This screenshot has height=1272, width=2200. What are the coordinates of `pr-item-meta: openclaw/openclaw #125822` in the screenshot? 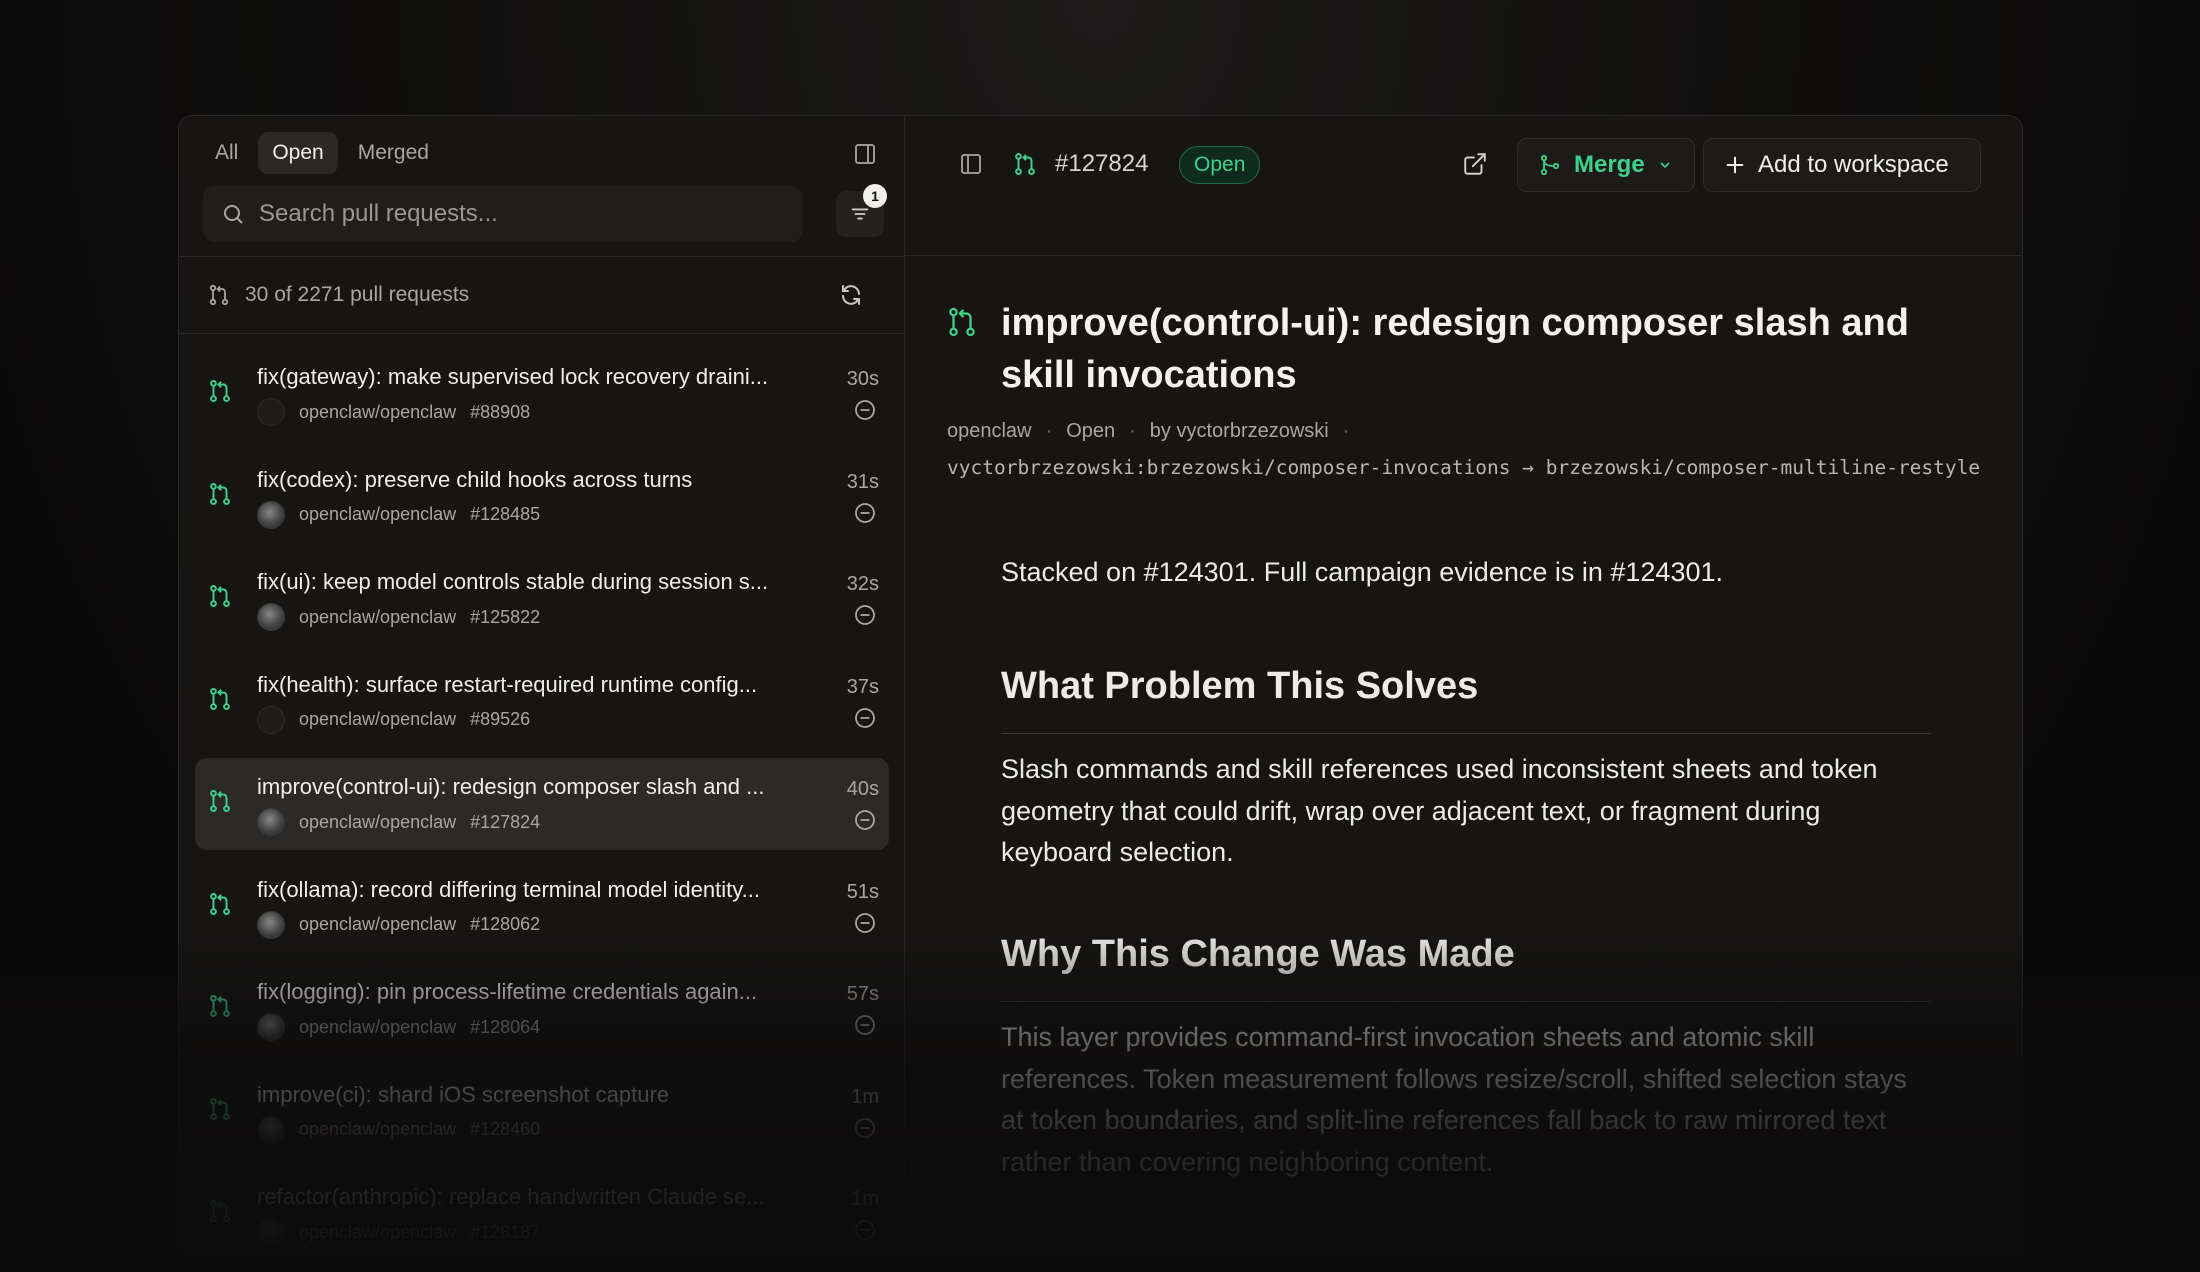 It's located at (398, 617).